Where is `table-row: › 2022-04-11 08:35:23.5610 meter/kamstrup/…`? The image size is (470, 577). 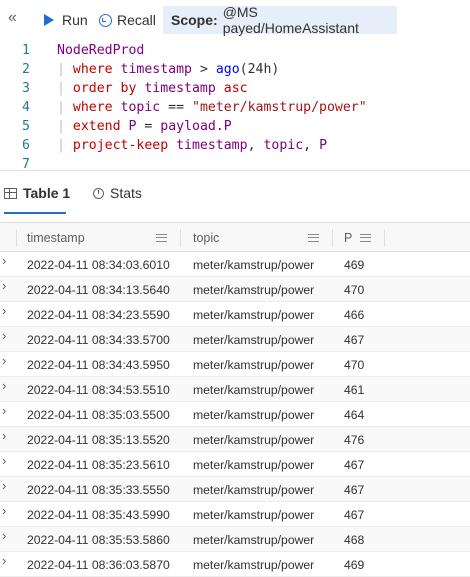 table-row: › 2022-04-11 08:35:23.5610 meter/kamstrup/… is located at coordinates (235, 464).